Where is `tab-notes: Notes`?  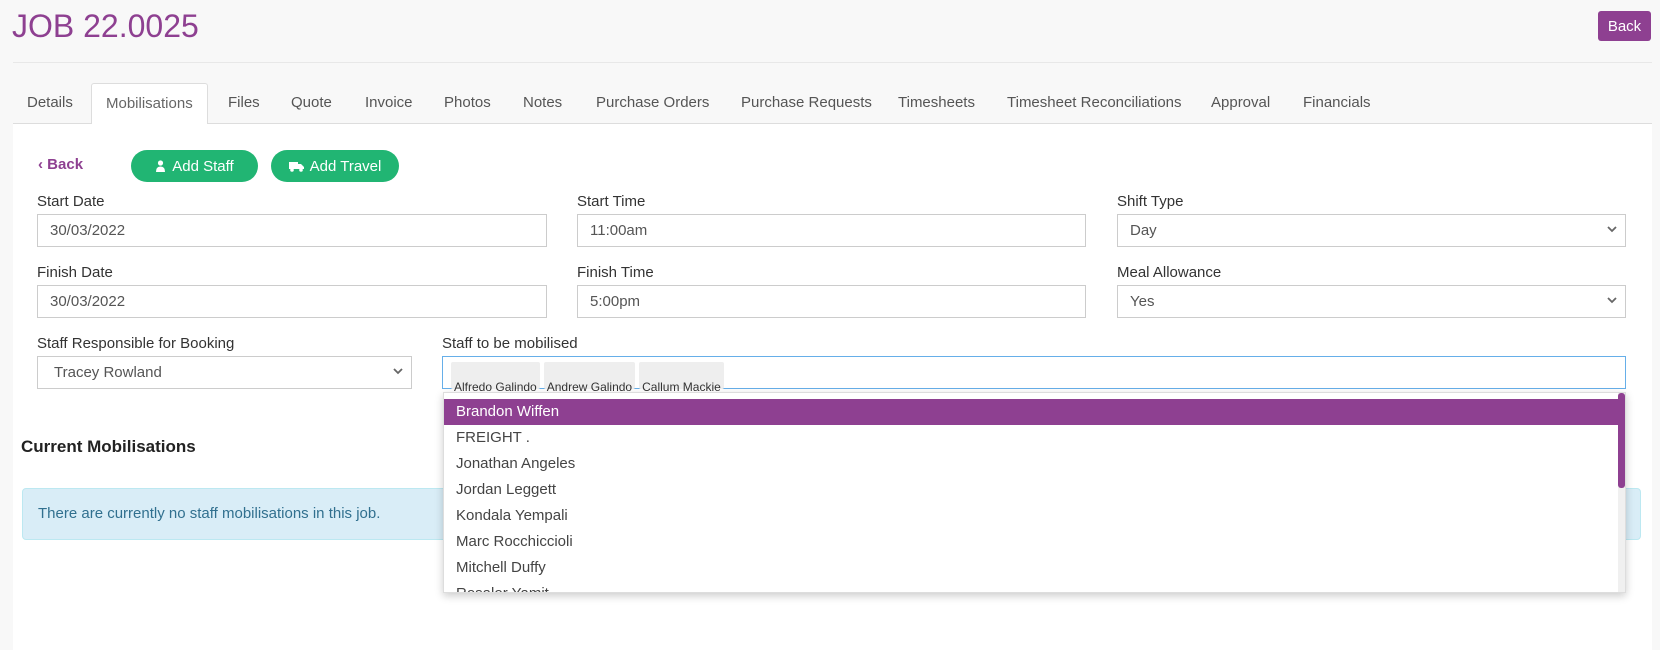
tab-notes: Notes is located at coordinates (542, 104).